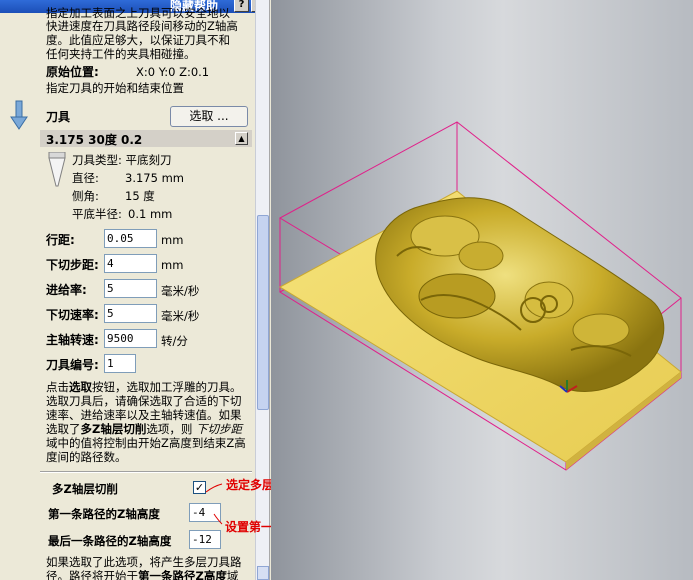 Image resolution: width=693 pixels, height=580 pixels. What do you see at coordinates (115, 88) in the screenshot?
I see `home-position-desc: 指定刀具的开始和结束位置` at bounding box center [115, 88].